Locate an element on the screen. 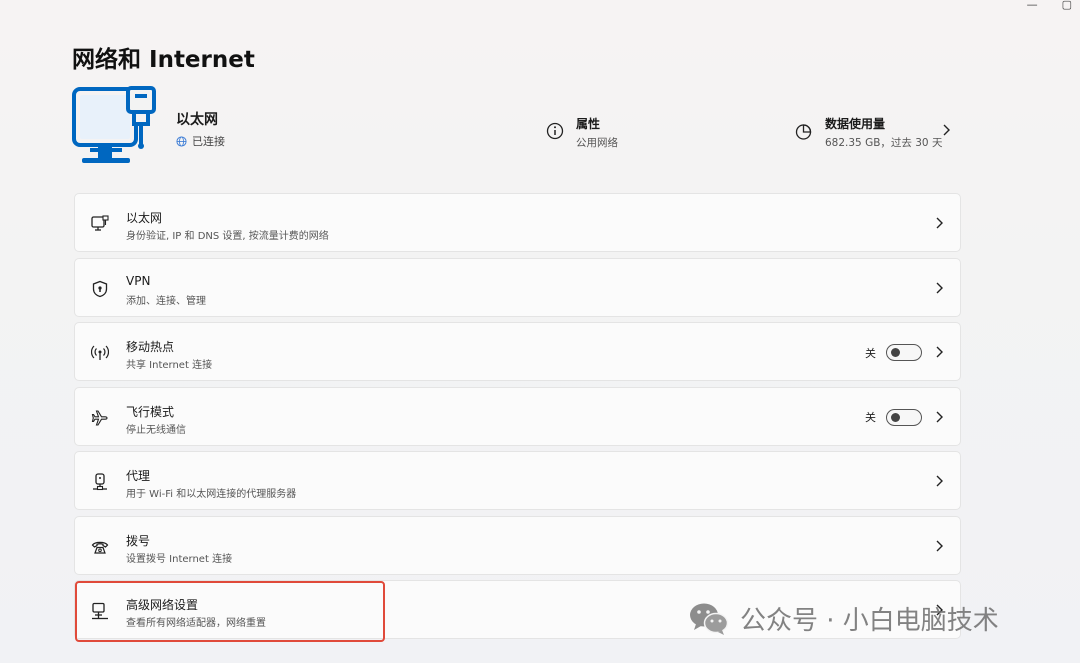  properties-title: 属性 is located at coordinates (588, 124).